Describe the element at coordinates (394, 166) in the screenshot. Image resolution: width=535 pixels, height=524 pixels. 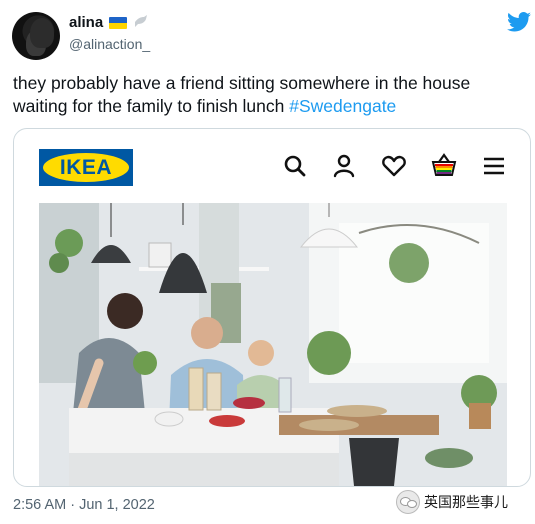
I see `heart-icon` at that location.